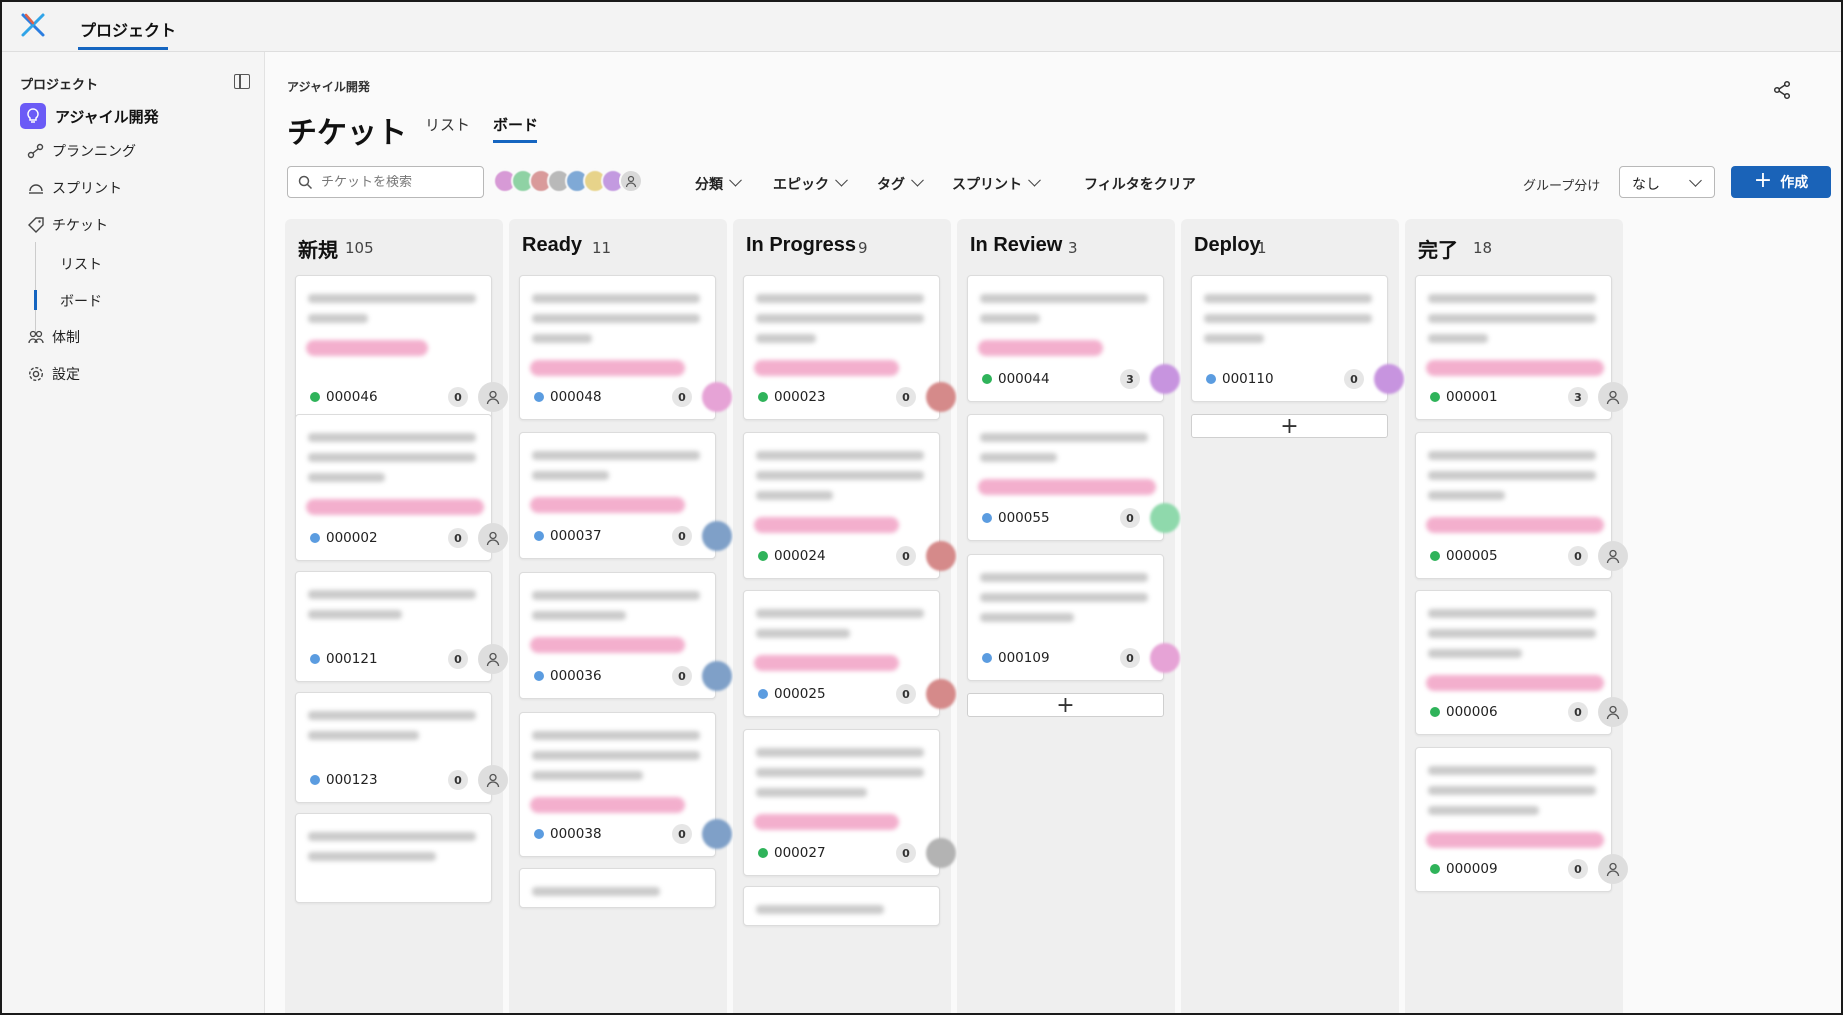  Describe the element at coordinates (718, 183) in the screenshot. I see `filter-category: 分類` at that location.